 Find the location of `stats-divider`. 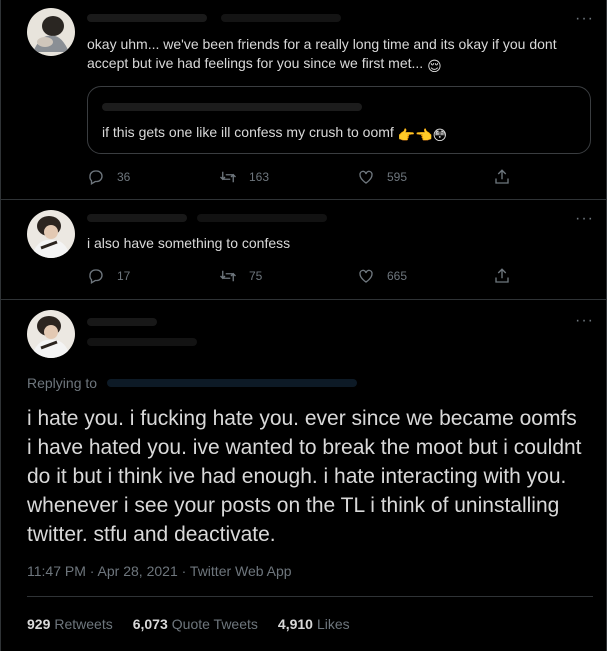

stats-divider is located at coordinates (310, 596).